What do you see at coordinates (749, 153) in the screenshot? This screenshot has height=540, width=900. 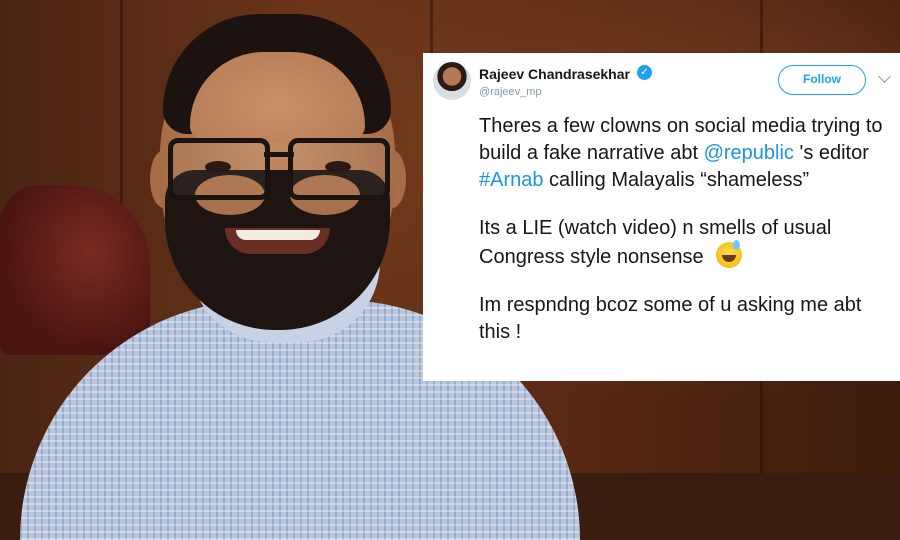 I see `mention-link: @republic` at bounding box center [749, 153].